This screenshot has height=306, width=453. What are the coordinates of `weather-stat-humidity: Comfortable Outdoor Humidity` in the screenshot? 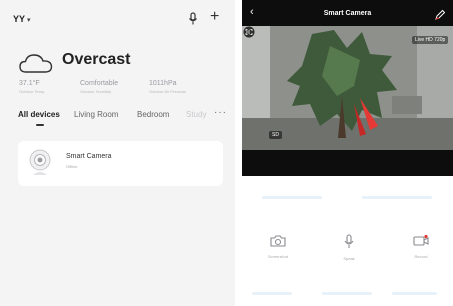 It's located at (99, 87).